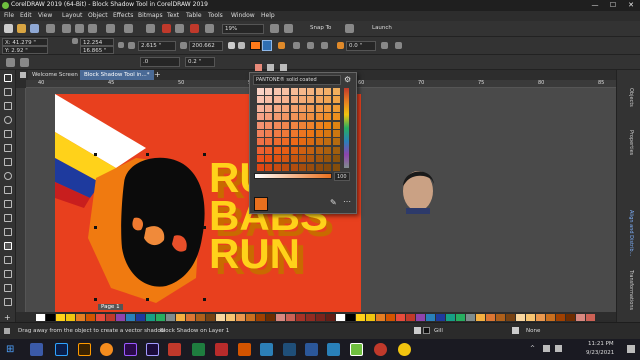 Image resolution: width=640 pixels, height=360 pixels. Describe the element at coordinates (150, 15) in the screenshot. I see `menu-bitmaps: Bitmaps` at that location.